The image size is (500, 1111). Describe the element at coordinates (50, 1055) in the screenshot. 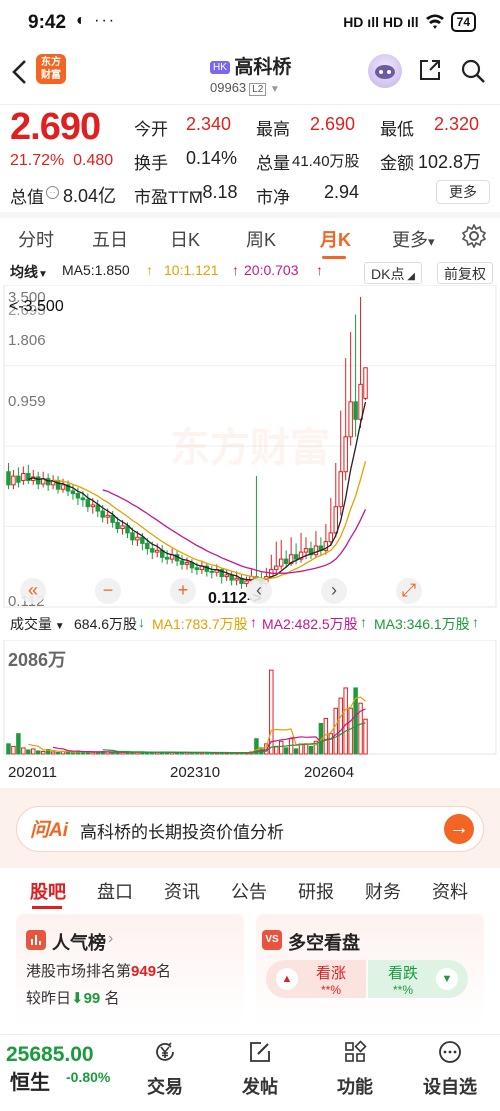

I see `index-value: 25685.00` at that location.